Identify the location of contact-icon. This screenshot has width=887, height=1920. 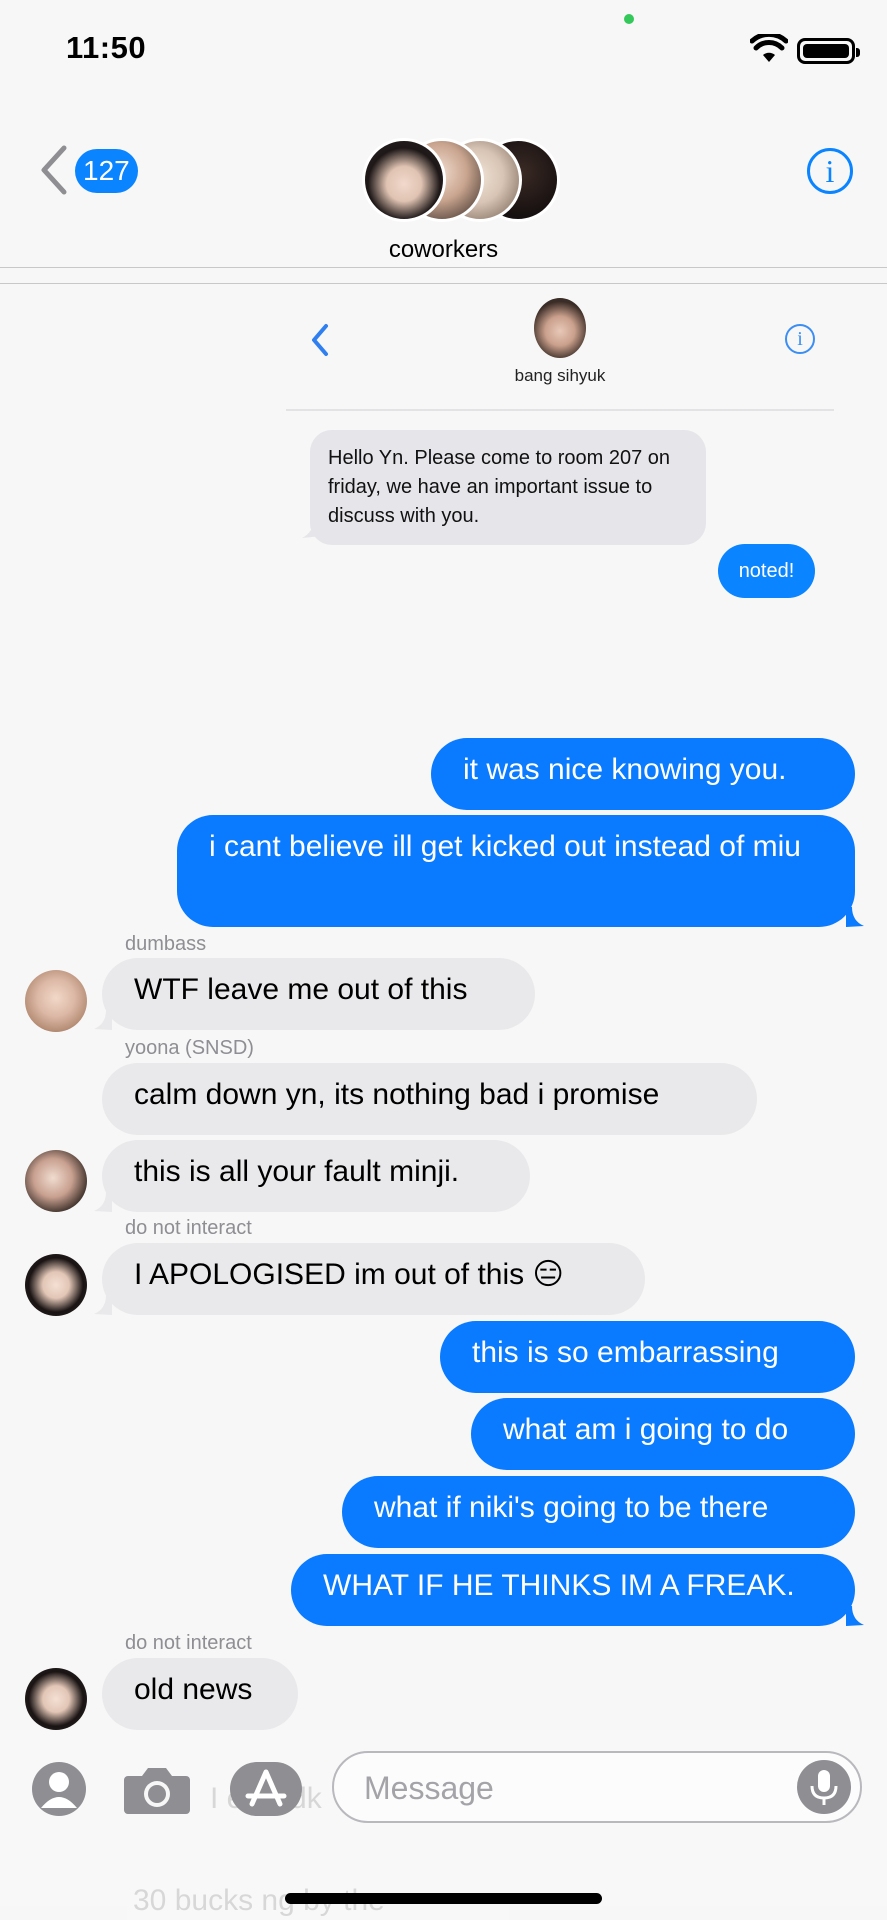
(59, 1789).